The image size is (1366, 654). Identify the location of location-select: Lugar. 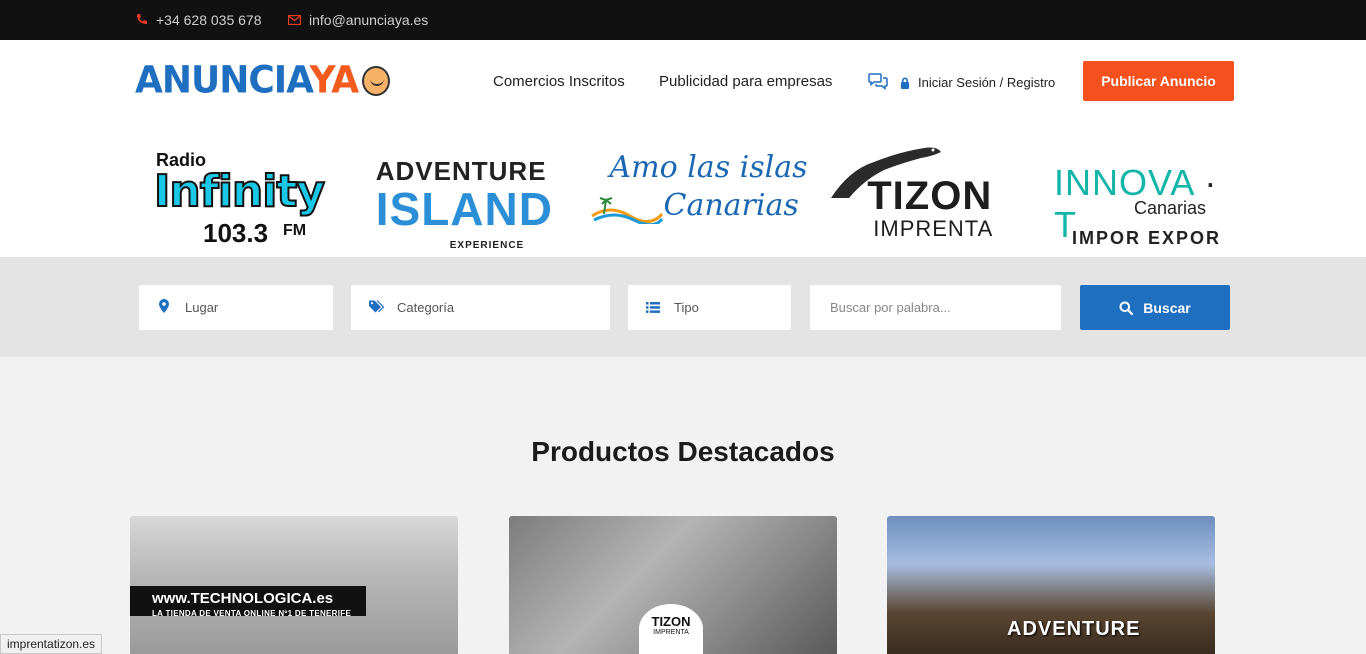
(236, 307).